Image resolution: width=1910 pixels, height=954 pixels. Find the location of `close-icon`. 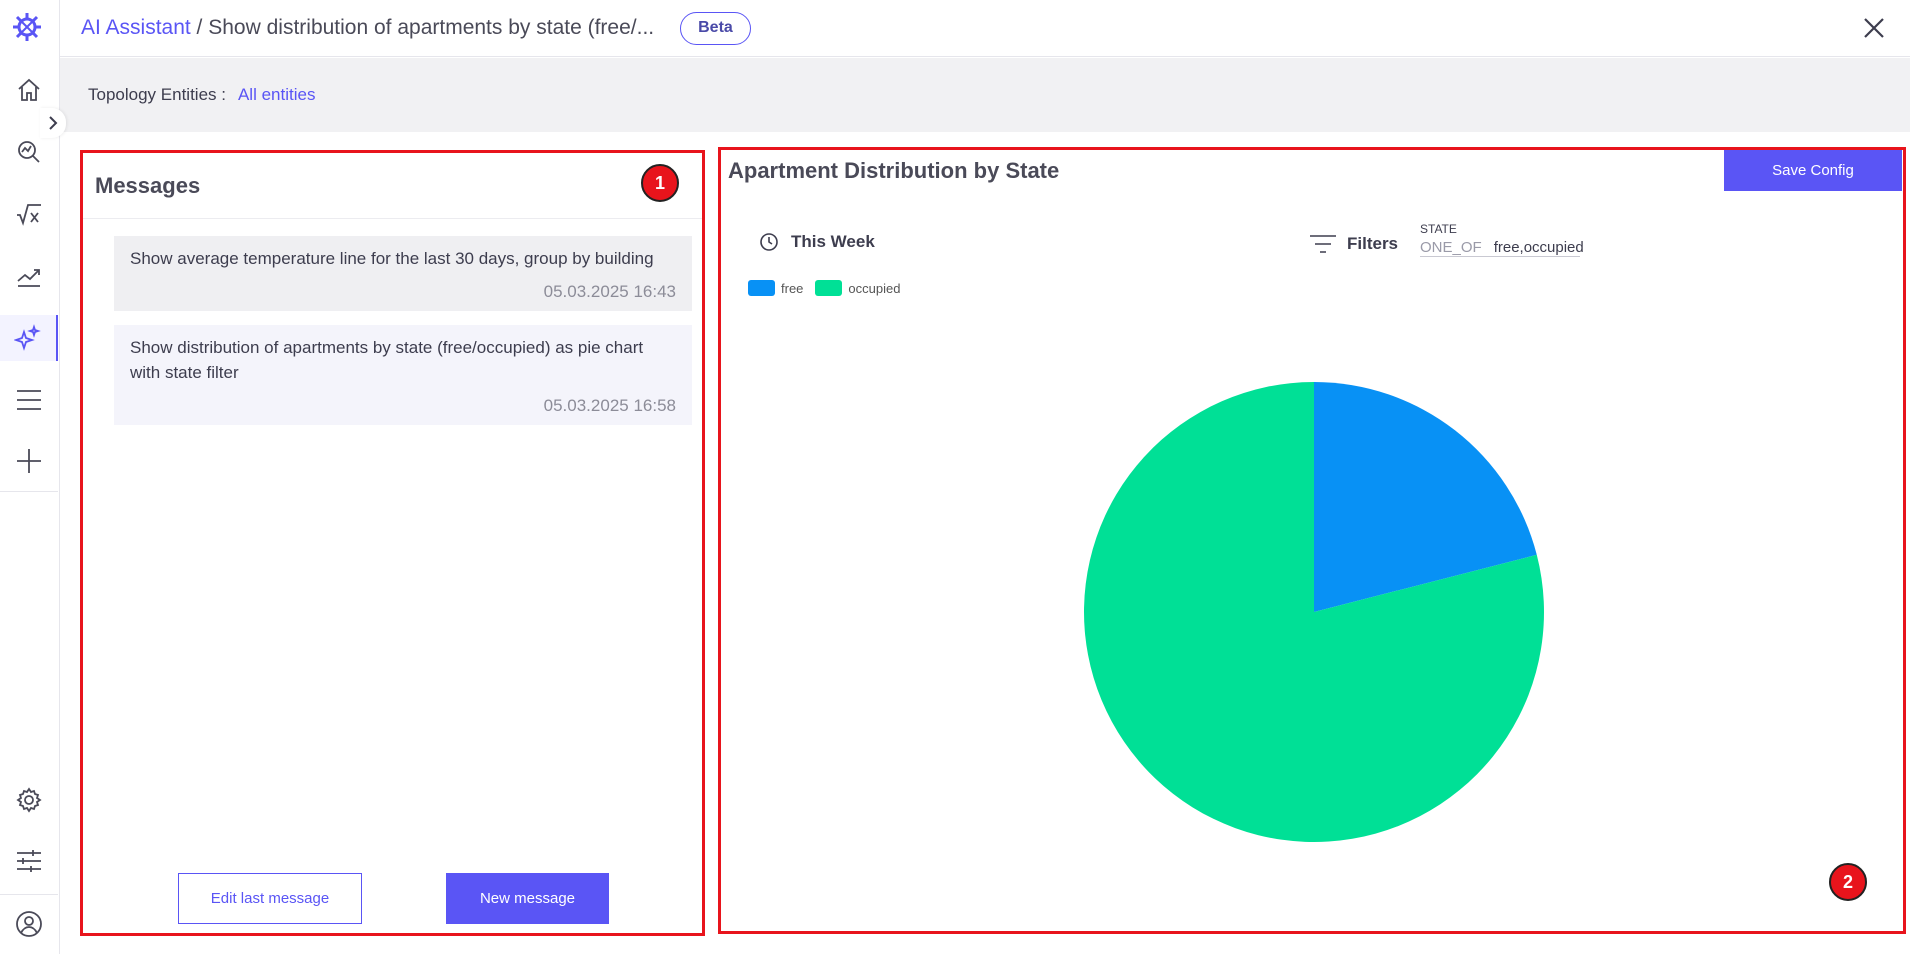

close-icon is located at coordinates (1874, 28).